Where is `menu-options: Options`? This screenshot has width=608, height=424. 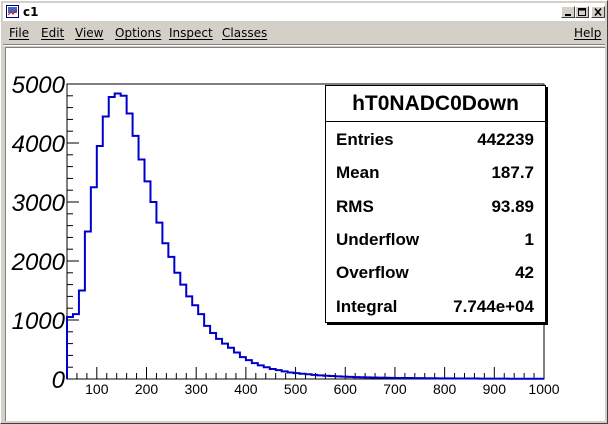 menu-options: Options is located at coordinates (138, 33).